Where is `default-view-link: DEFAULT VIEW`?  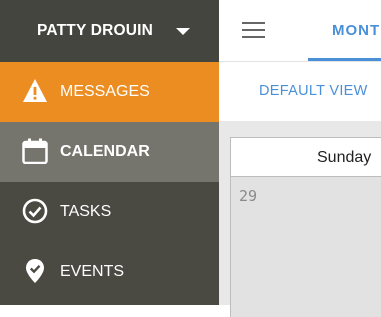
default-view-link: DEFAULT VIEW is located at coordinates (313, 91).